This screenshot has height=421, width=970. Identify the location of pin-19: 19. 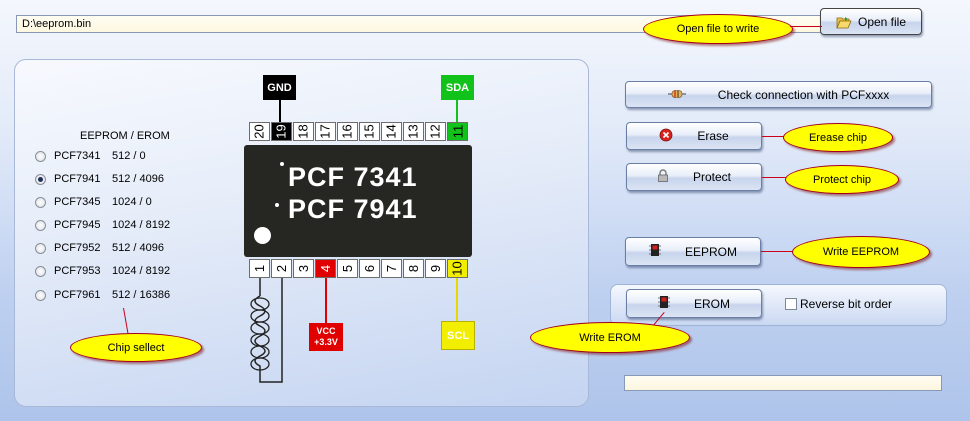
(281, 131).